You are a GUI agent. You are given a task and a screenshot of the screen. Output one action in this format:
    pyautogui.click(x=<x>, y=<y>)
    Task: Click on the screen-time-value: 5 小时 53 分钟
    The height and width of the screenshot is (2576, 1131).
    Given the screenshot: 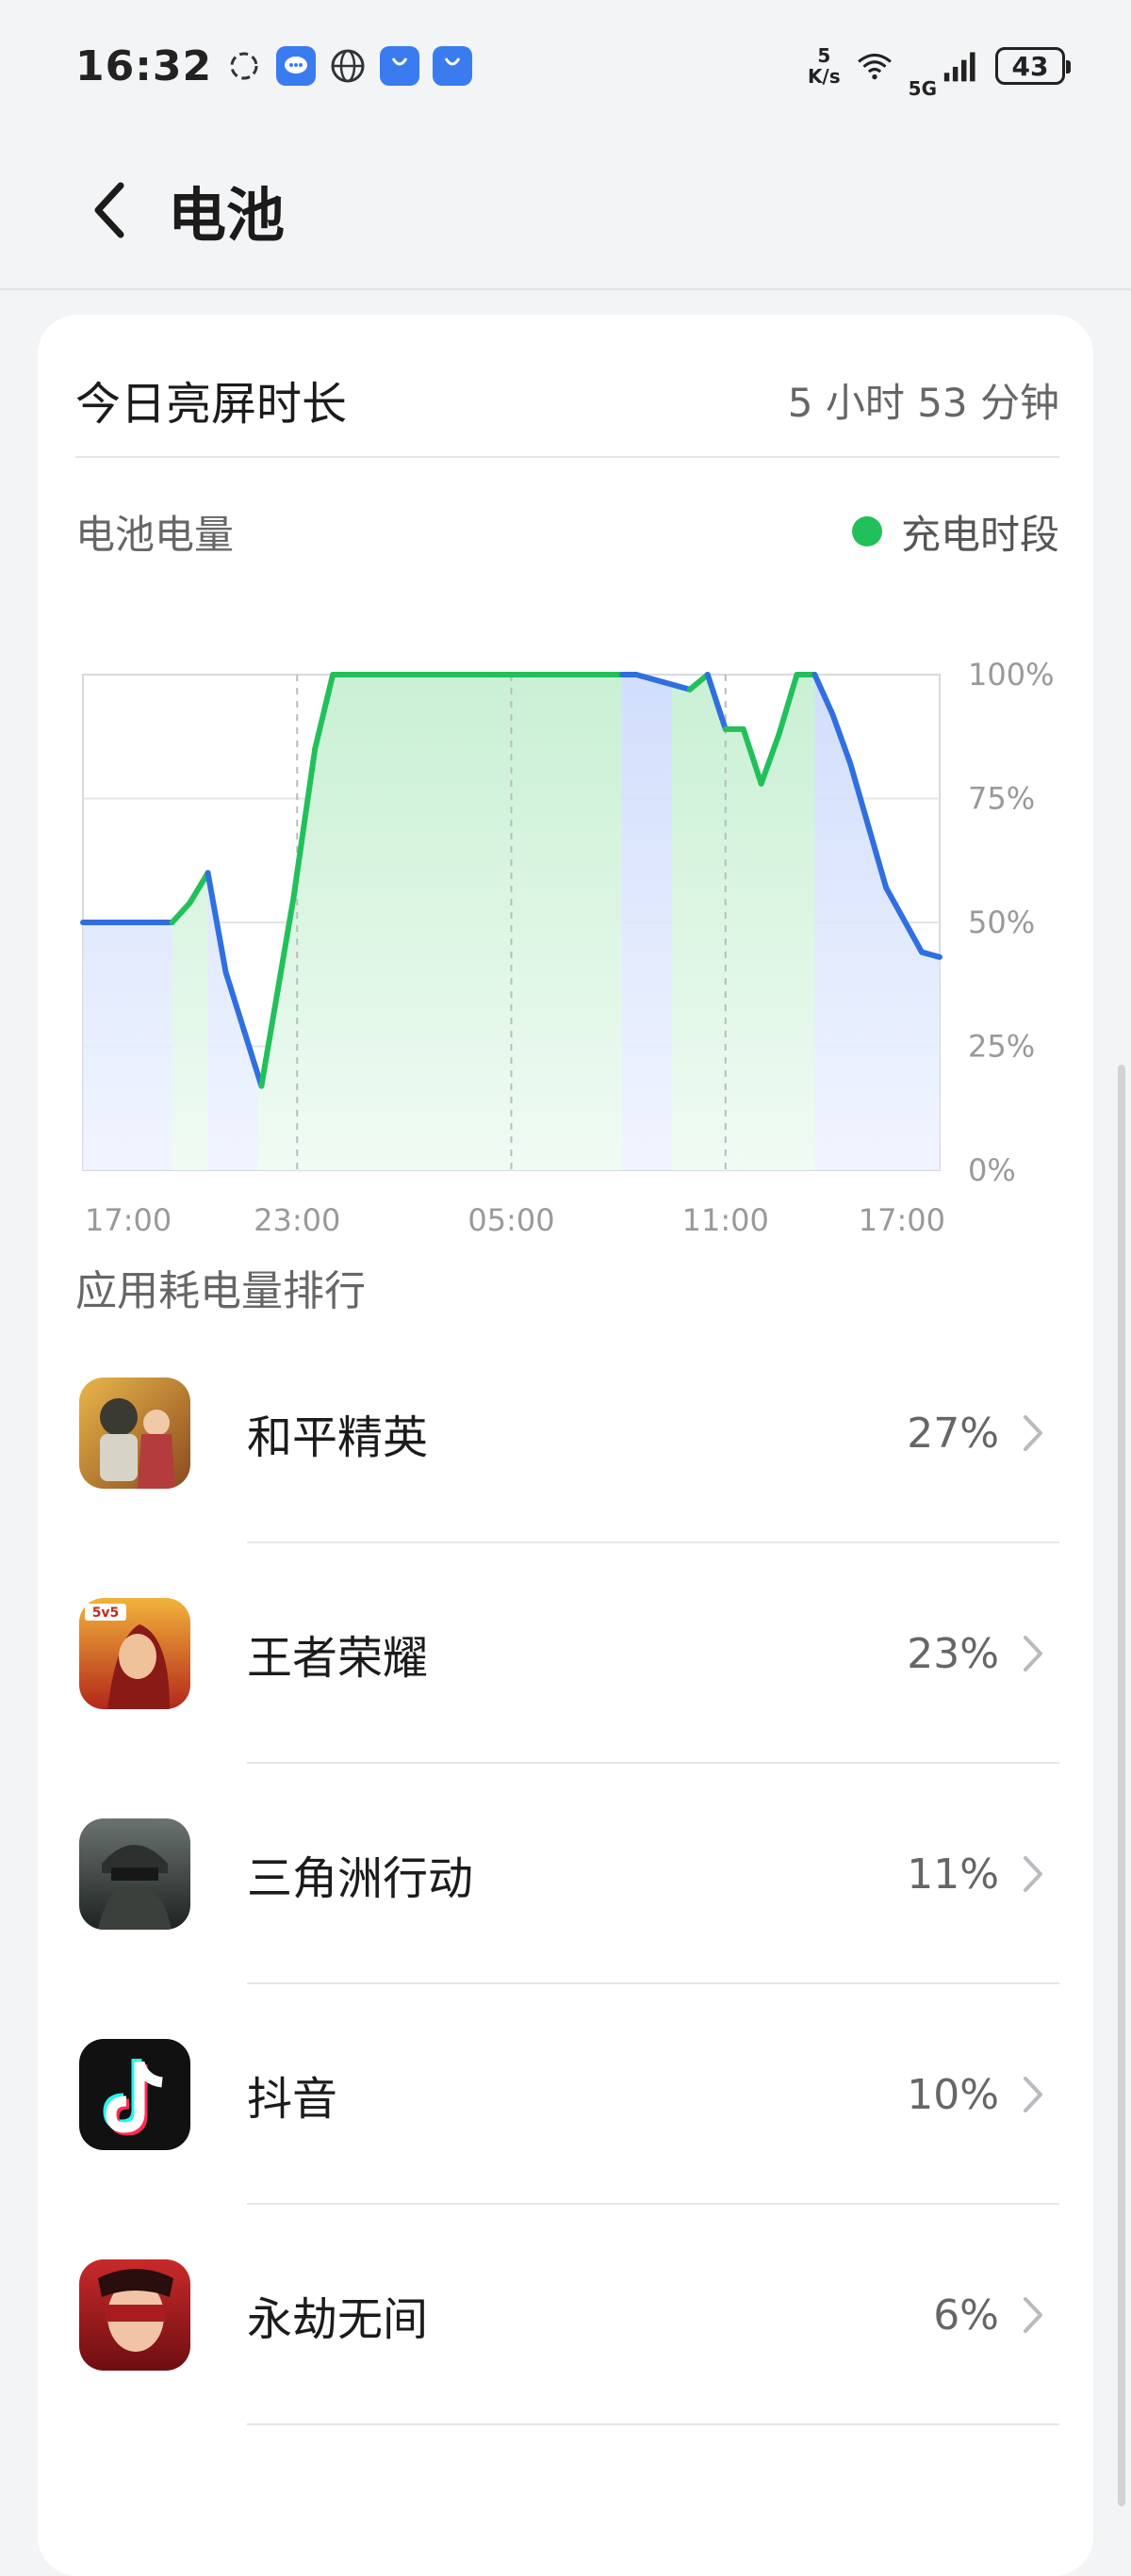 What is the action you would take?
    pyautogui.click(x=923, y=402)
    